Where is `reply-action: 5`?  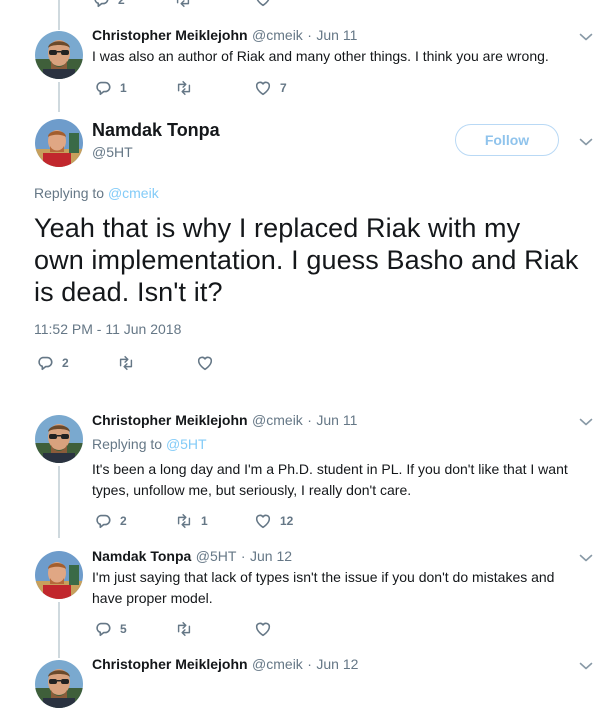
reply-action: 5 is located at coordinates (110, 629).